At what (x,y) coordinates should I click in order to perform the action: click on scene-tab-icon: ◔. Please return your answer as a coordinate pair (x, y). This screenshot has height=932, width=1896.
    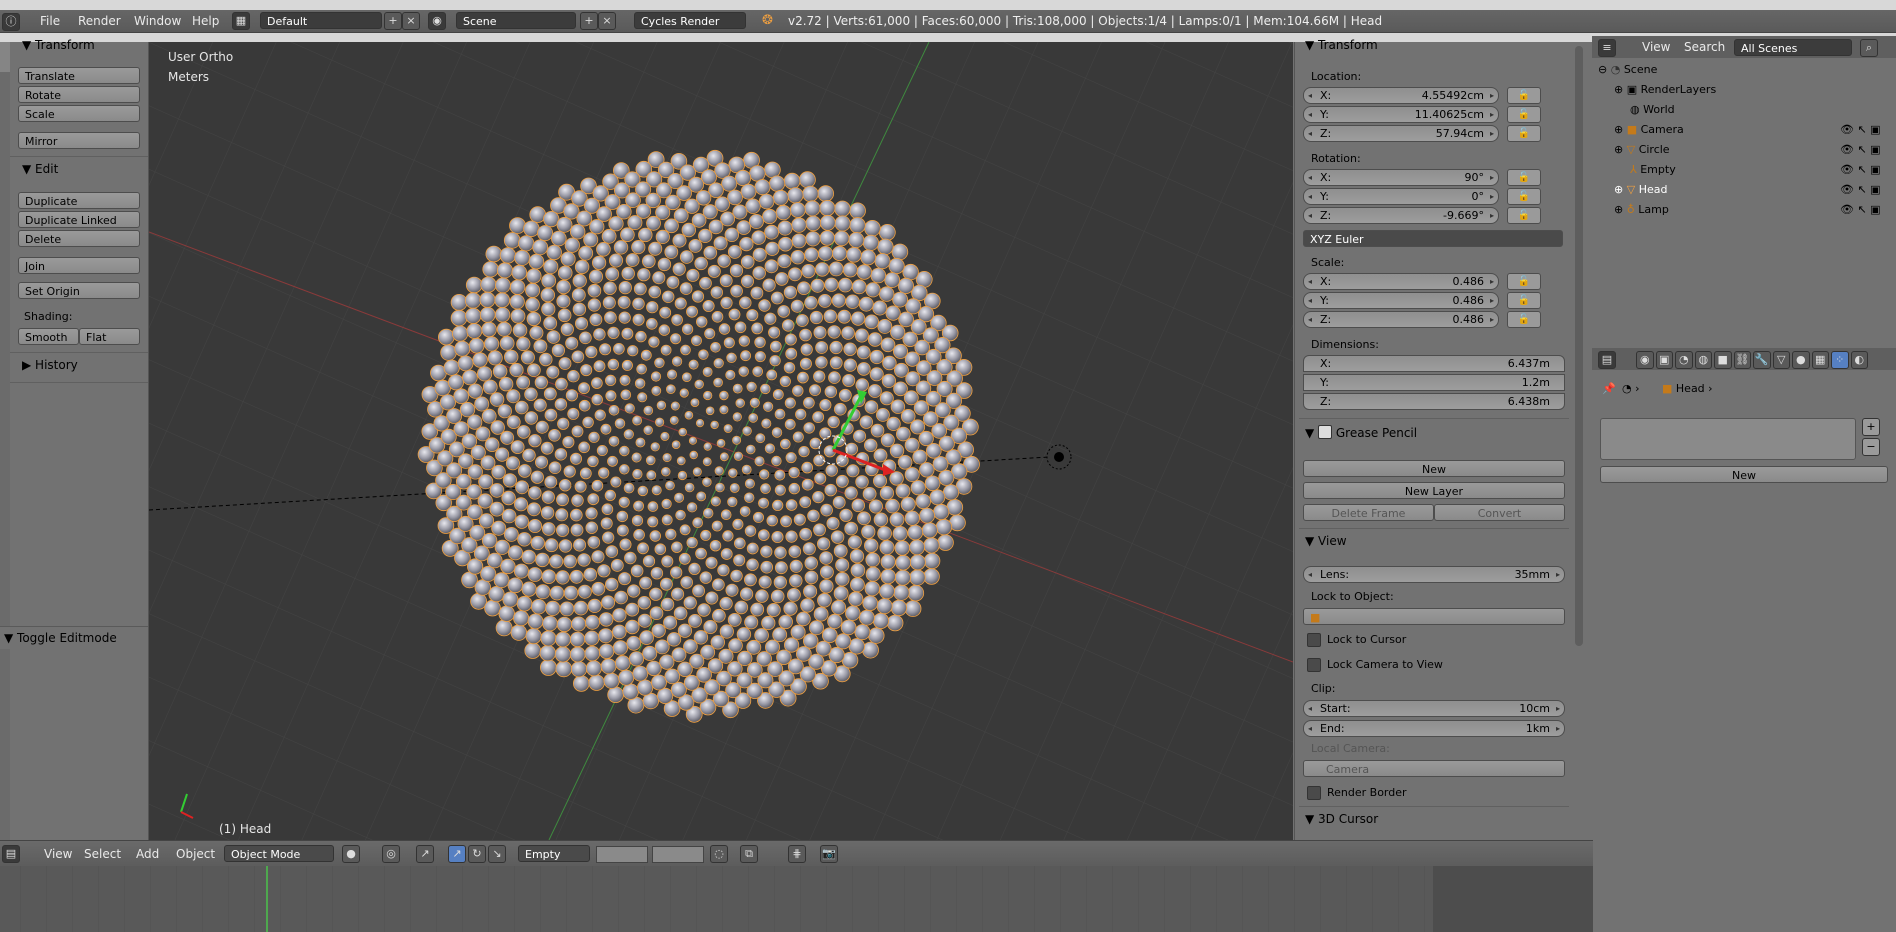
    Looking at the image, I should click on (1684, 360).